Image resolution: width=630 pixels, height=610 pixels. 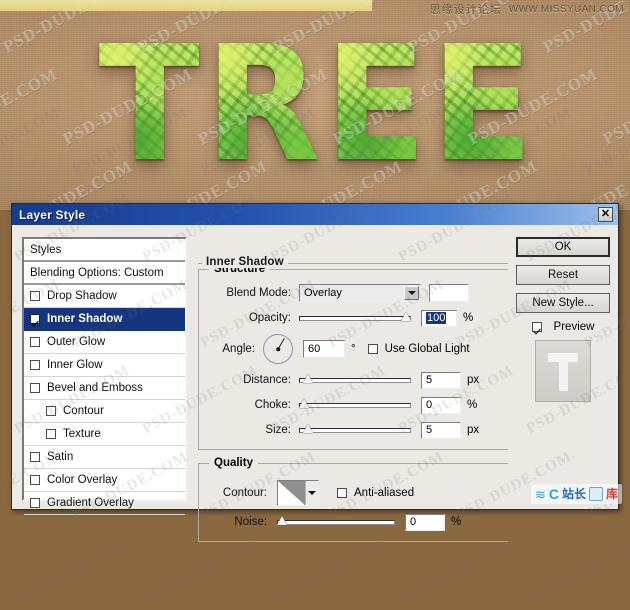 I want to click on choke-slider, so click(x=355, y=405).